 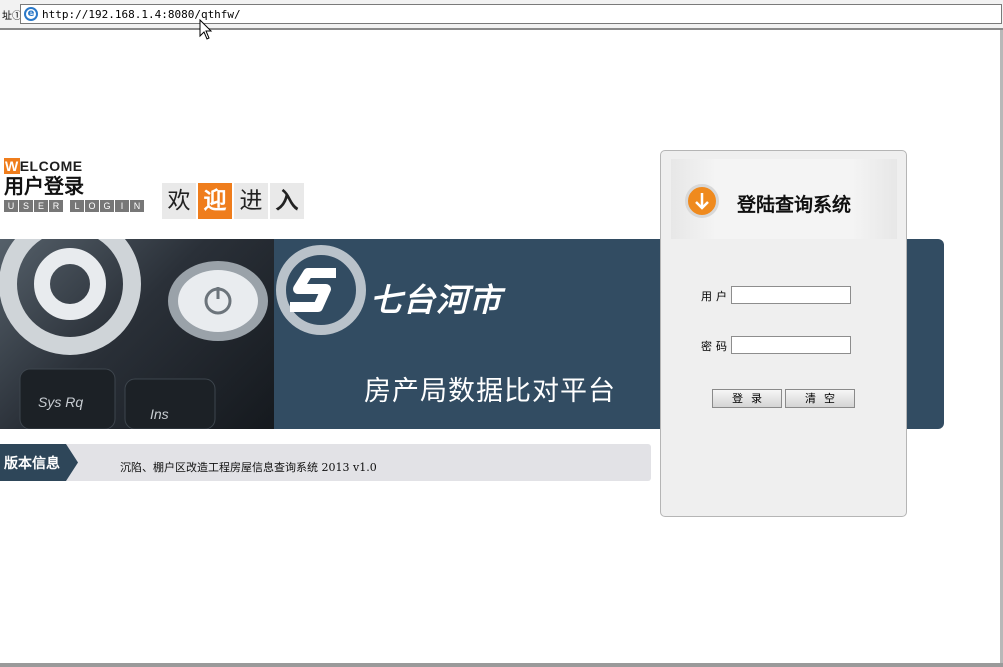 What do you see at coordinates (791, 345) in the screenshot?
I see `password-input` at bounding box center [791, 345].